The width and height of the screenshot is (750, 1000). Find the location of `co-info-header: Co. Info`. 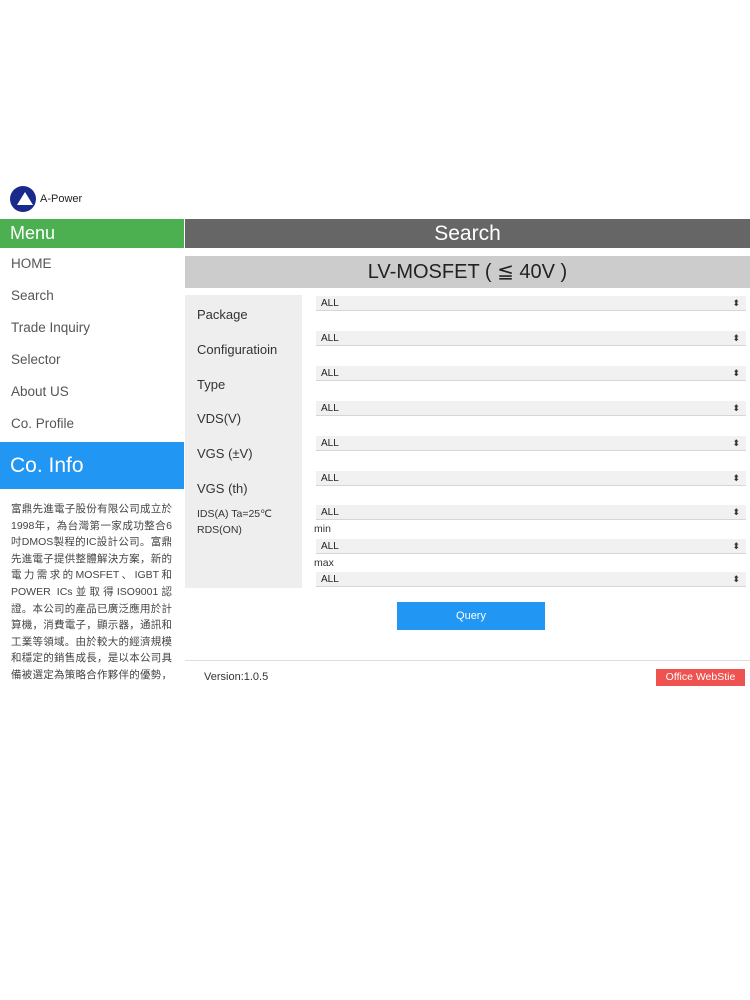

co-info-header: Co. Info is located at coordinates (92, 465).